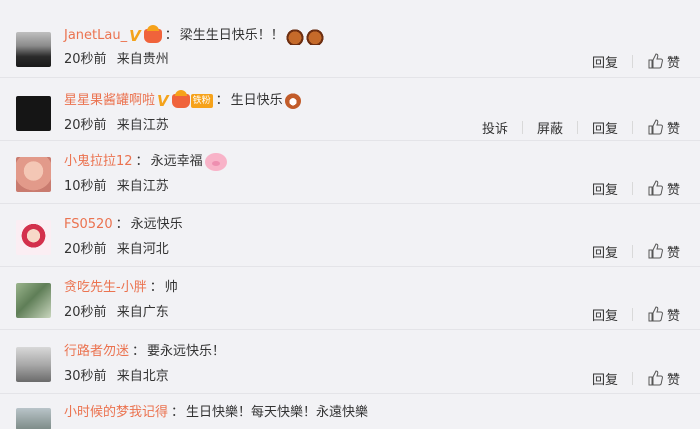  I want to click on comment-item: 贪吃先生-小胖 ： 帅 20秒前 来自广东 回复 赞, so click(350, 297).